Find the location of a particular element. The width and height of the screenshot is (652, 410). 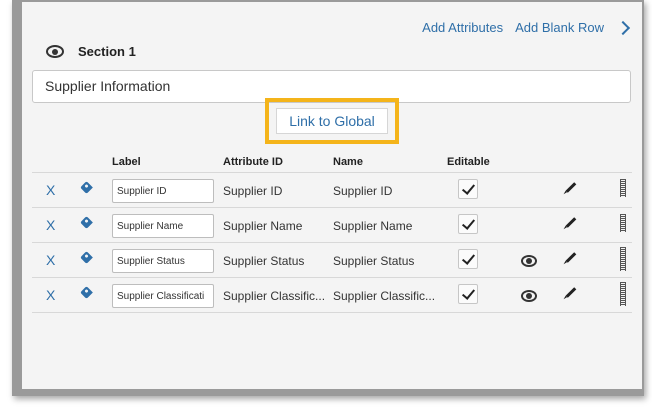

header-editable: Editable is located at coordinates (468, 162).